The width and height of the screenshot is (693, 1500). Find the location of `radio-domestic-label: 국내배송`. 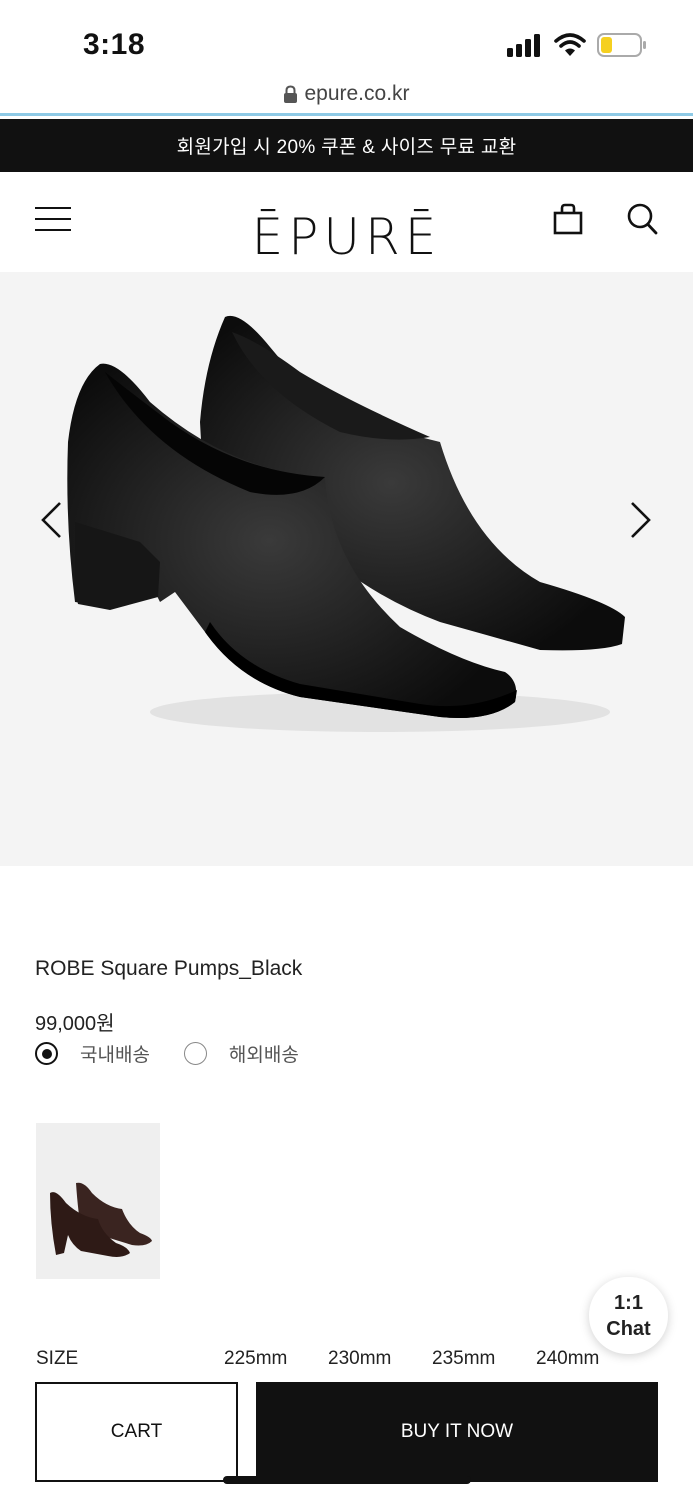

radio-domestic-label: 국내배송 is located at coordinates (115, 1053).